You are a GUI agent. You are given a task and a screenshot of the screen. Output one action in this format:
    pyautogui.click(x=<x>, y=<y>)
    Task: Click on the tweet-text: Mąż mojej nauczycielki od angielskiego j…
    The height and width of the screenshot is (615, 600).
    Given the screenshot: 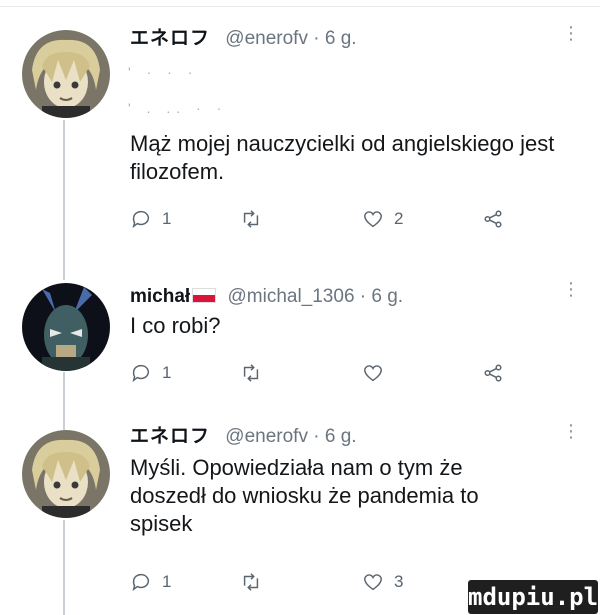 What is the action you would take?
    pyautogui.click(x=342, y=157)
    